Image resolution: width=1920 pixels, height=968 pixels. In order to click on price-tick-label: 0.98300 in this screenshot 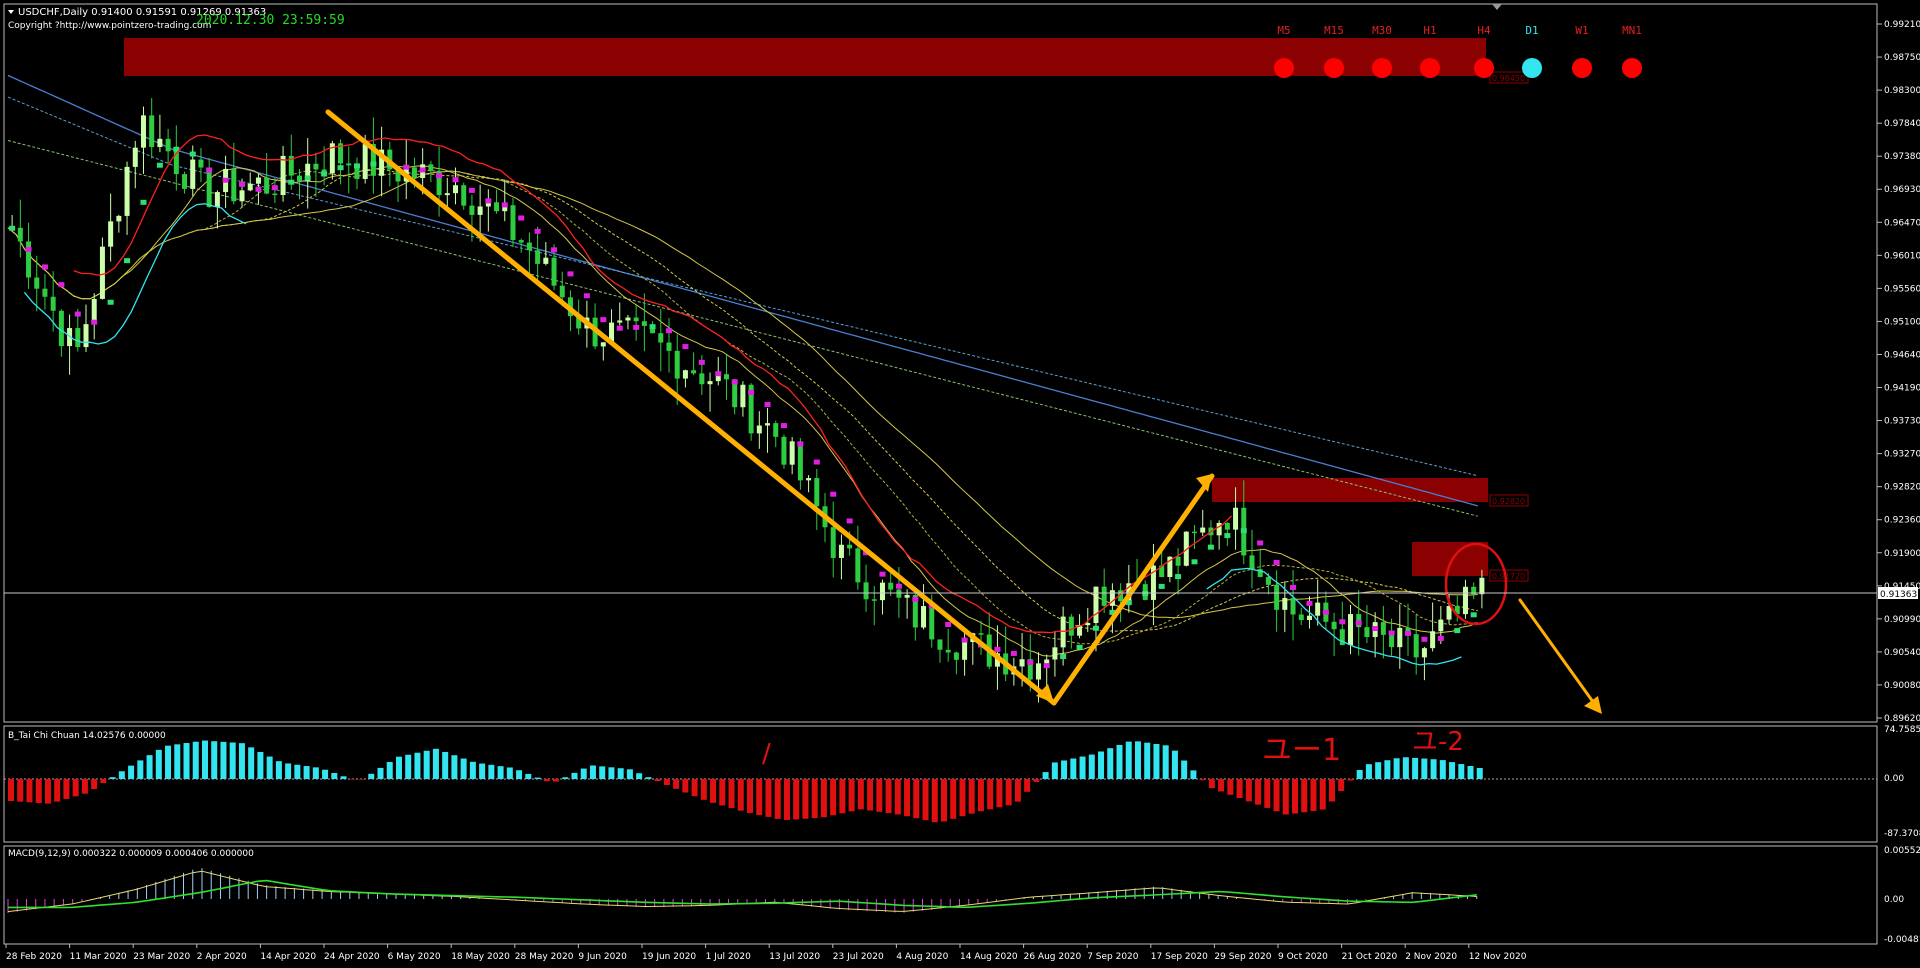, I will do `click(1902, 91)`.